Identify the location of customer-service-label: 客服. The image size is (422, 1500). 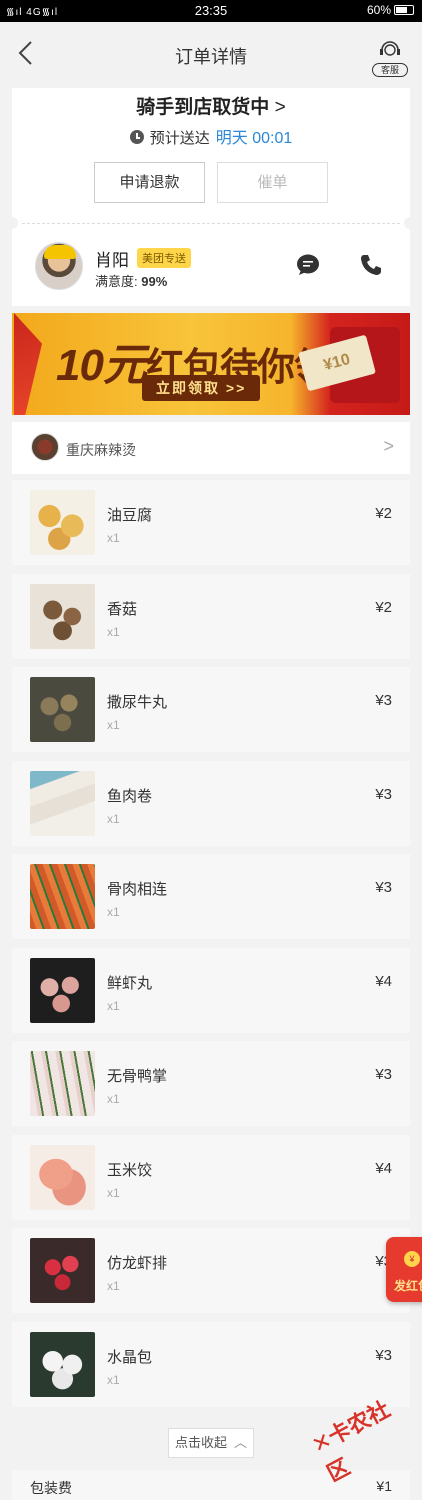
(390, 70).